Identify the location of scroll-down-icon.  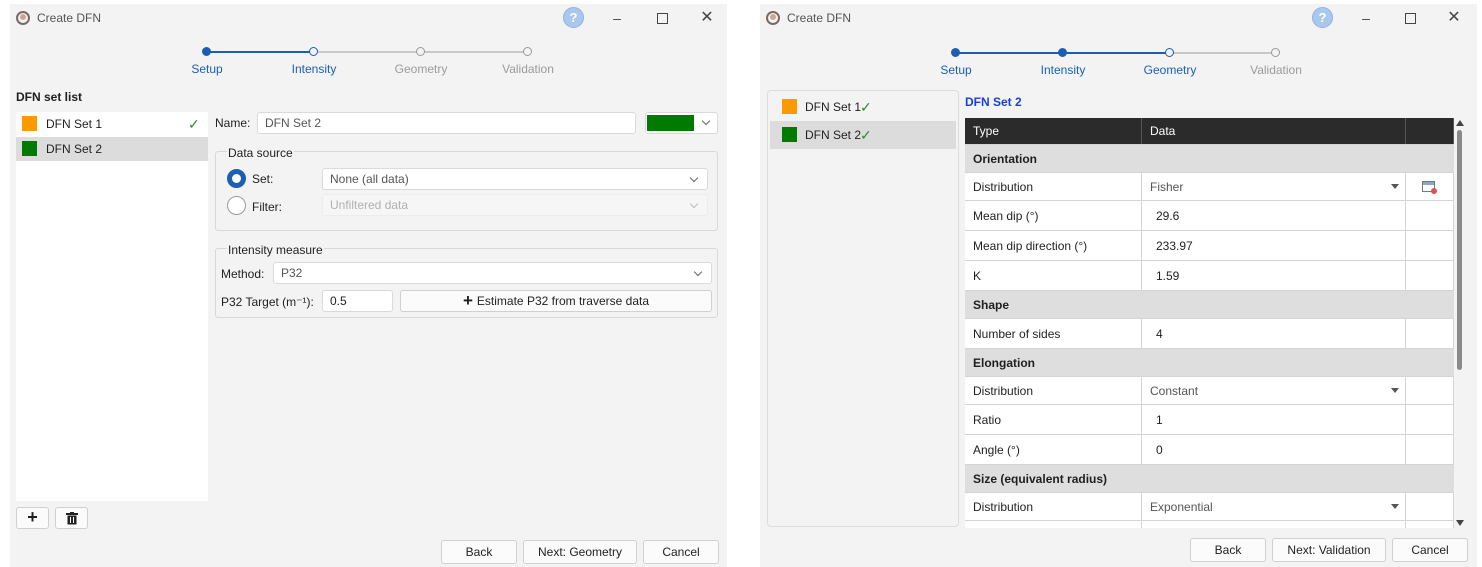
(1460, 523).